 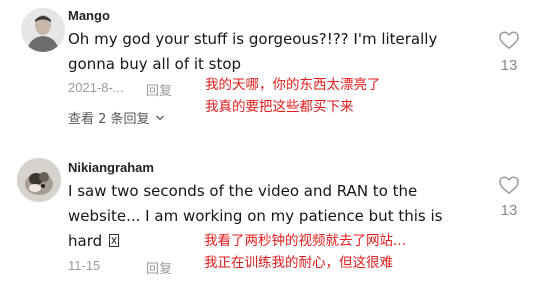 I want to click on view-replies-label: 查看 2 条回复, so click(x=109, y=119).